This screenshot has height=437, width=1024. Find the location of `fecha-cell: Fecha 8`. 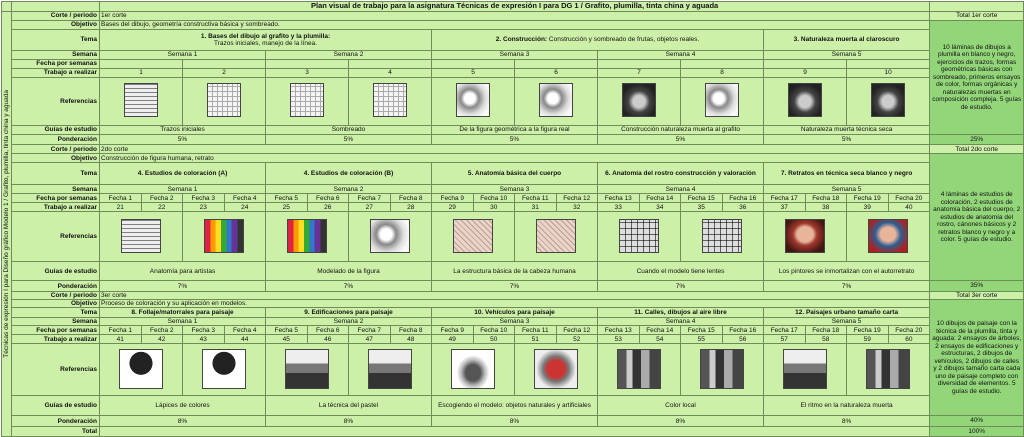

fecha-cell: Fecha 8 is located at coordinates (410, 198).